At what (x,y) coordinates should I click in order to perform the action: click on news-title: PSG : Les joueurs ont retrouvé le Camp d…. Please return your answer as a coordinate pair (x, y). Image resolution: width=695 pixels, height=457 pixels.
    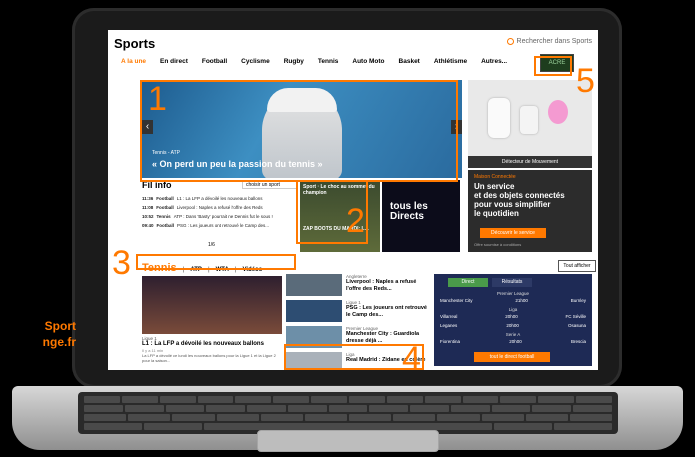
    Looking at the image, I should click on (387, 311).